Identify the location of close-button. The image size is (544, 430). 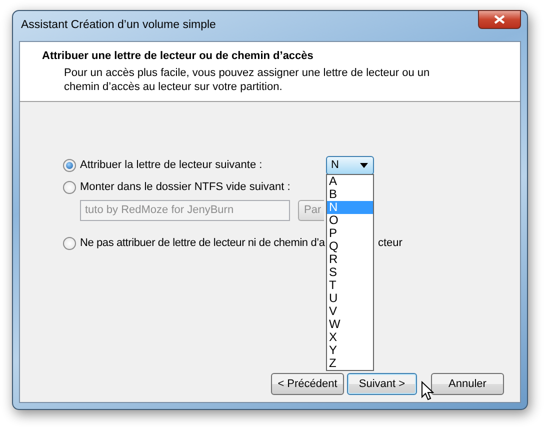
(499, 19).